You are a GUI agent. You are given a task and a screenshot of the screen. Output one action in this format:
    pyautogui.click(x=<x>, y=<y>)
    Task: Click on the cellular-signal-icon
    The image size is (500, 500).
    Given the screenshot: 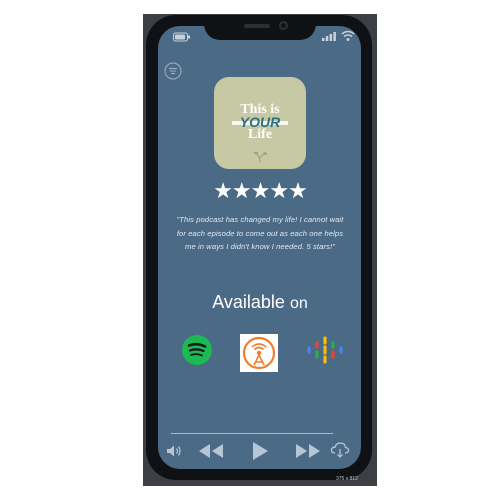 What is the action you would take?
    pyautogui.click(x=329, y=36)
    